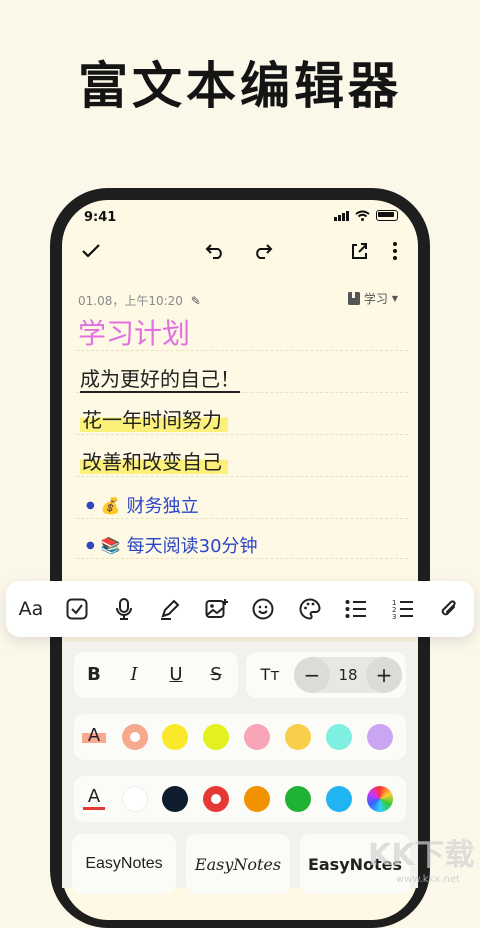 The height and width of the screenshot is (928, 480). What do you see at coordinates (356, 609) in the screenshot?
I see `bulleted-list-icon` at bounding box center [356, 609].